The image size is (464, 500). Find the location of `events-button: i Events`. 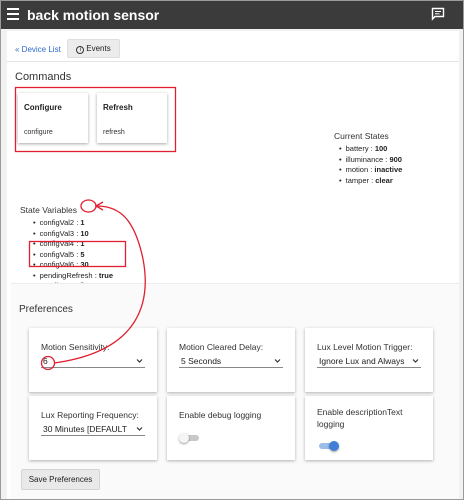

events-button: i Events is located at coordinates (93, 48).